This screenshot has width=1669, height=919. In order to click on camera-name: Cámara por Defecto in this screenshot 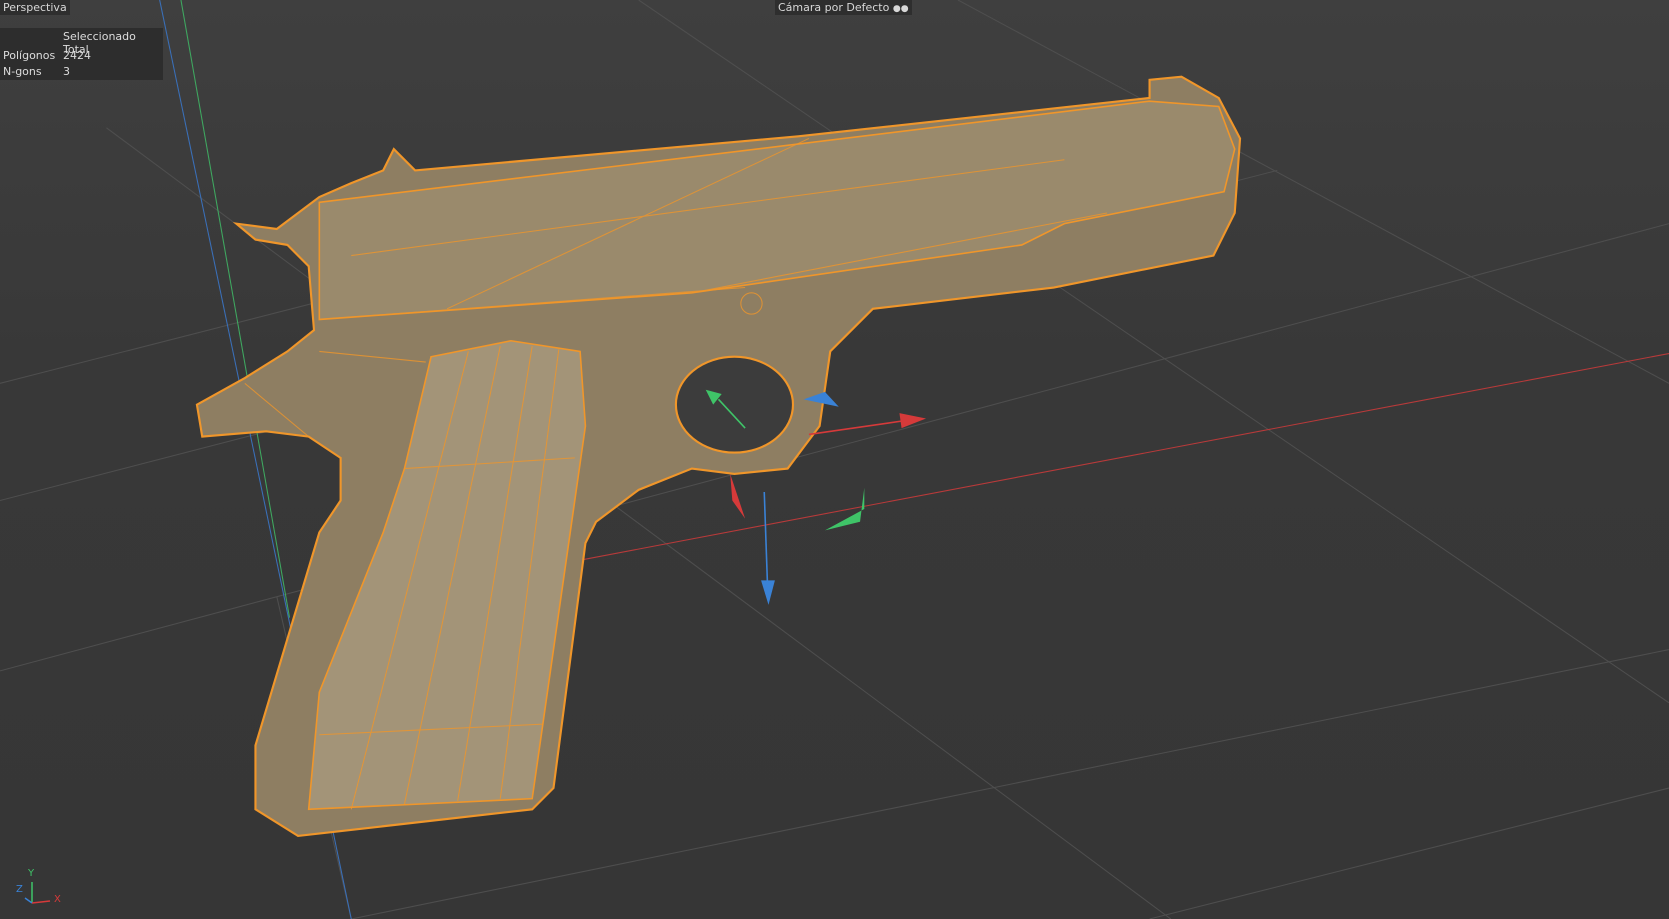, I will do `click(834, 7)`.